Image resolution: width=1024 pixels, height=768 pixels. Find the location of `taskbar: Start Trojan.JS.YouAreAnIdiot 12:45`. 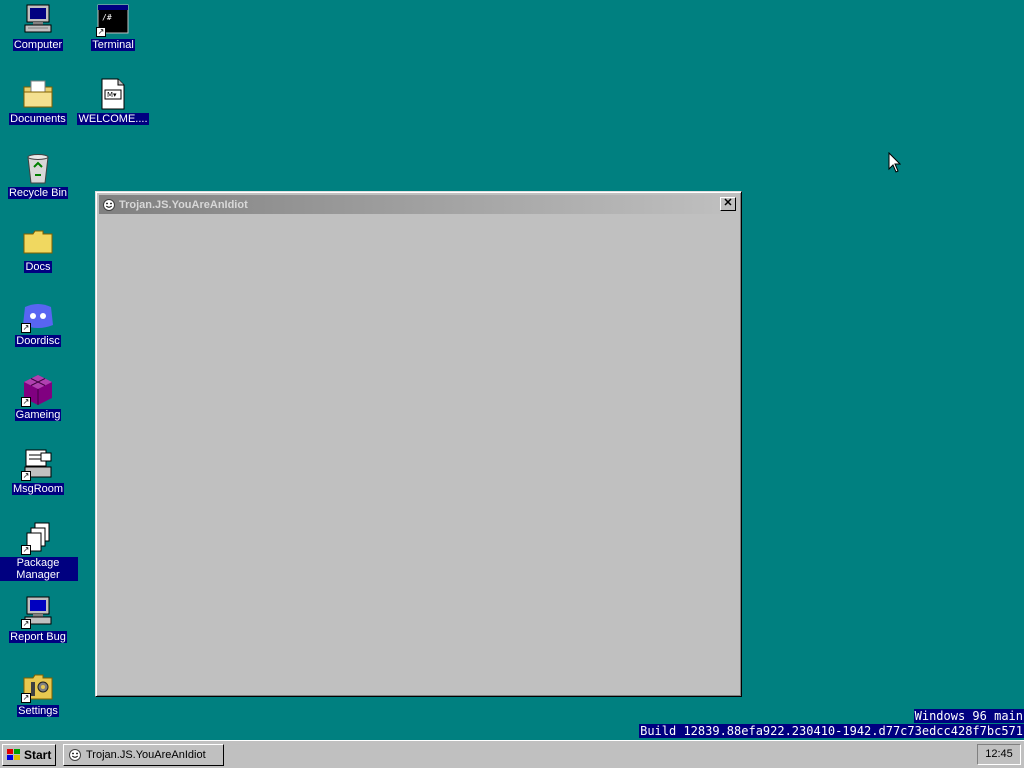

taskbar: Start Trojan.JS.YouAreAnIdiot 12:45 is located at coordinates (512, 754).